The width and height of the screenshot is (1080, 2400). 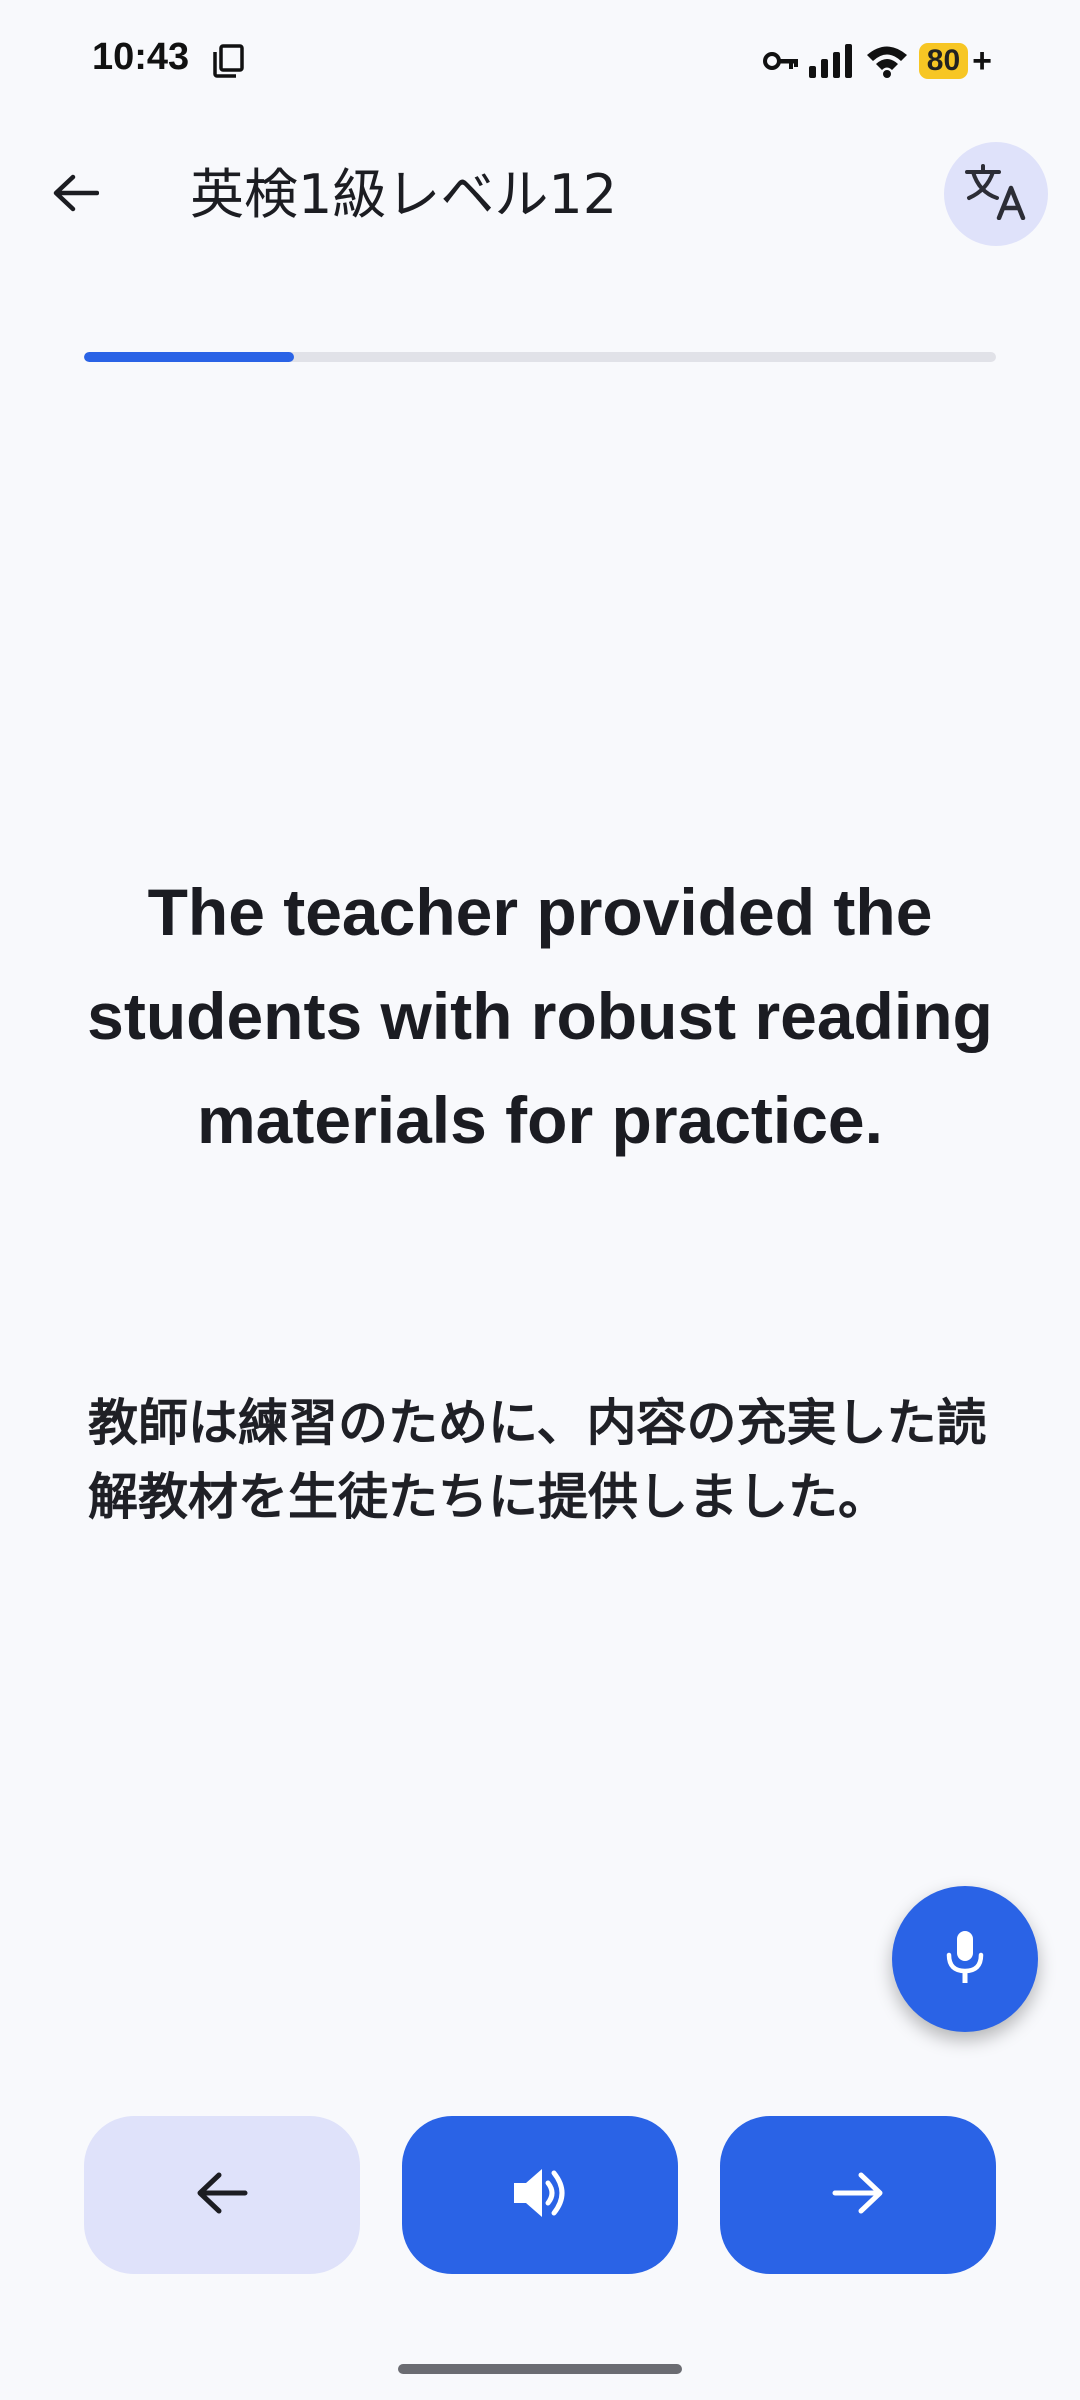 I want to click on navigation-controls, so click(x=540, y=2195).